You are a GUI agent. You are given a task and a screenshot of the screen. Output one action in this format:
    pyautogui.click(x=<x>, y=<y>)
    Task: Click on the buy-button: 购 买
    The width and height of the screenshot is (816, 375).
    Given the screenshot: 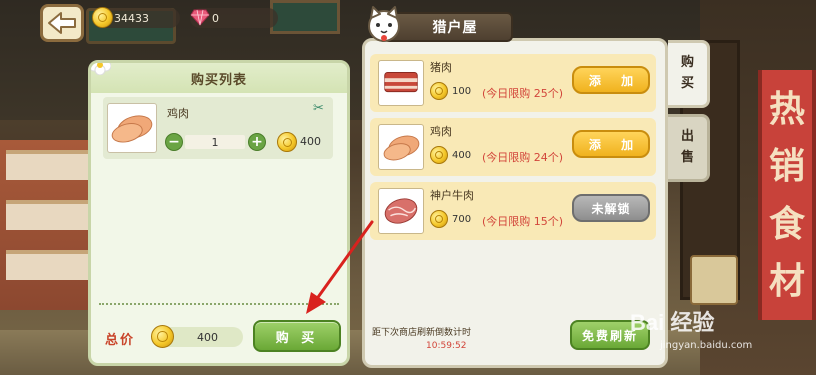 What is the action you would take?
    pyautogui.click(x=297, y=336)
    